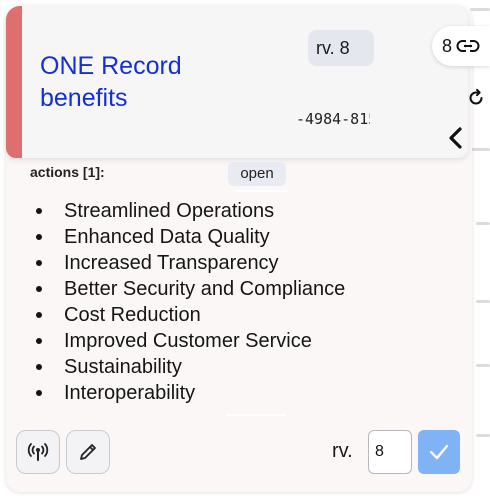  Describe the element at coordinates (190, 315) in the screenshot. I see `list-item: Cost Reduction` at that location.